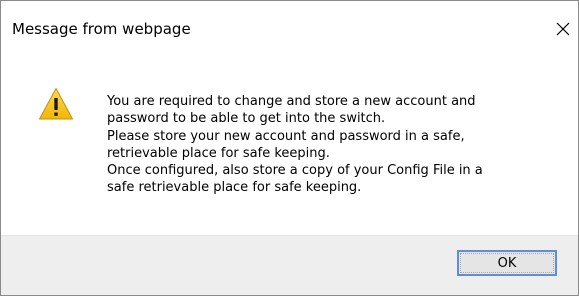  I want to click on close-icon, so click(563, 29).